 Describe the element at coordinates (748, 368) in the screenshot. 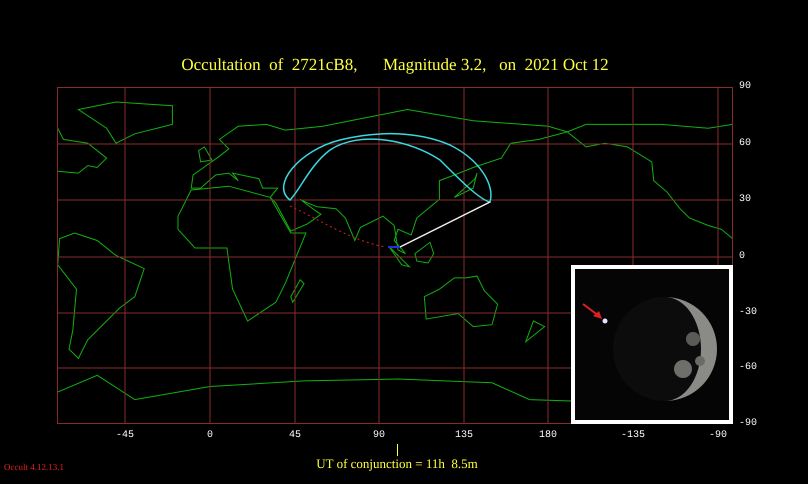

I see `latitude-label: -60` at that location.